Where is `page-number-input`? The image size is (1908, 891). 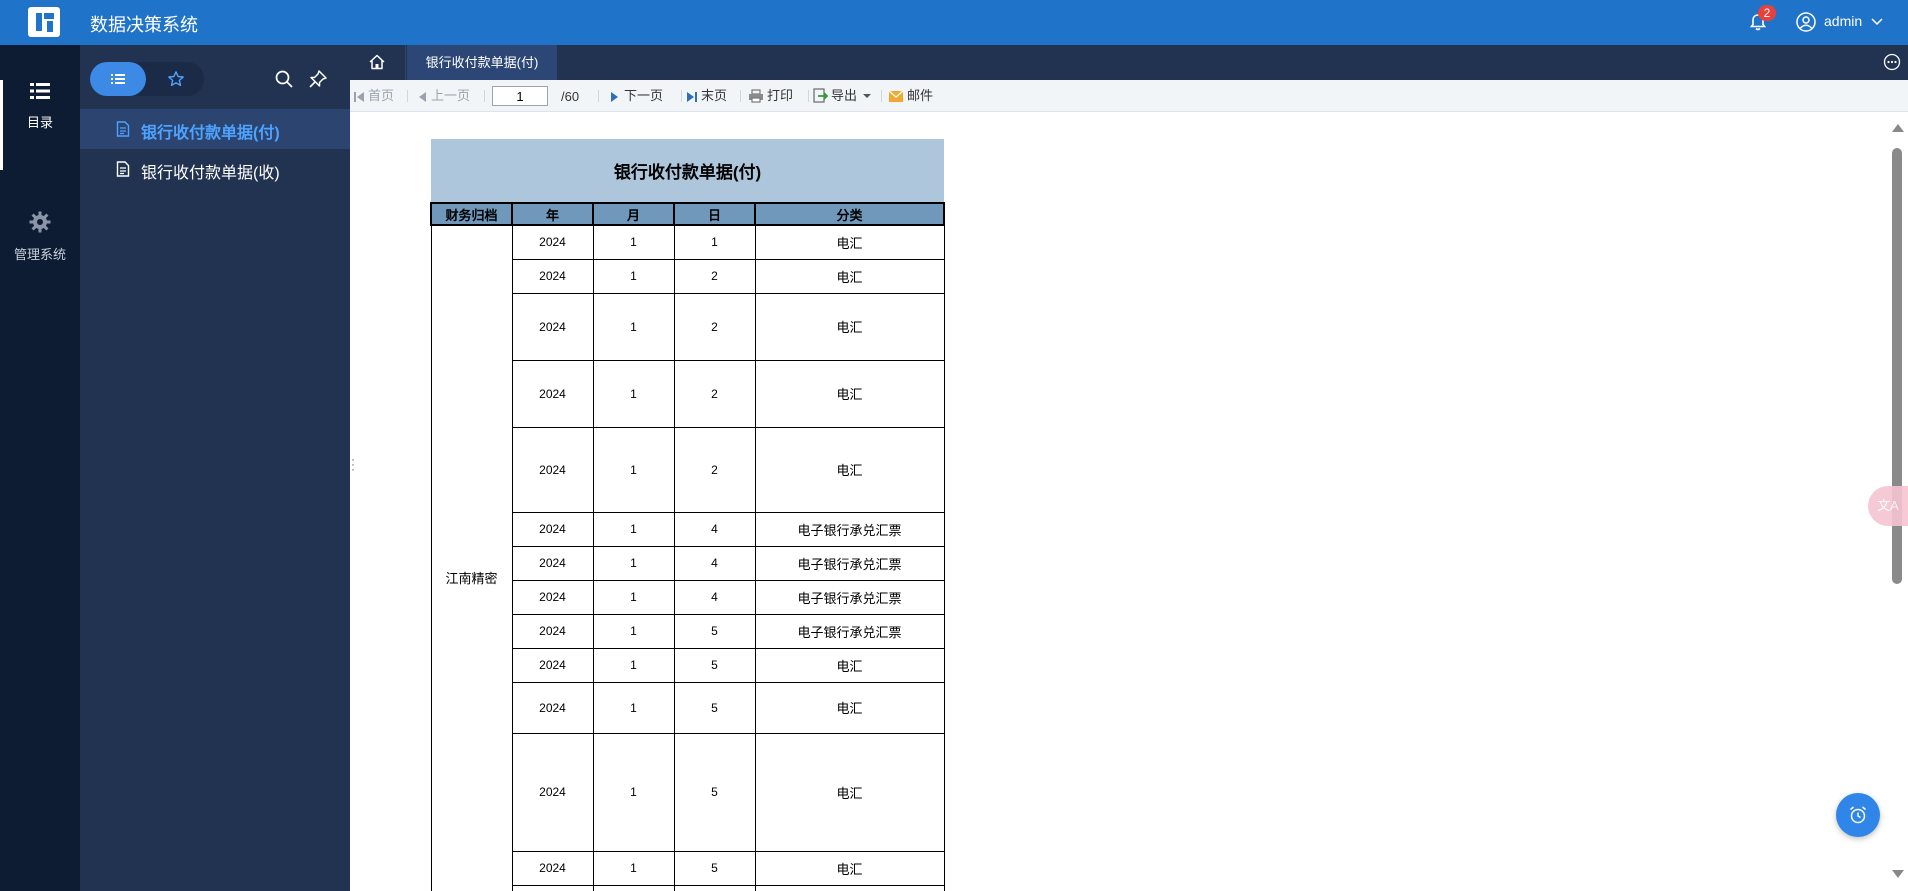 page-number-input is located at coordinates (520, 96).